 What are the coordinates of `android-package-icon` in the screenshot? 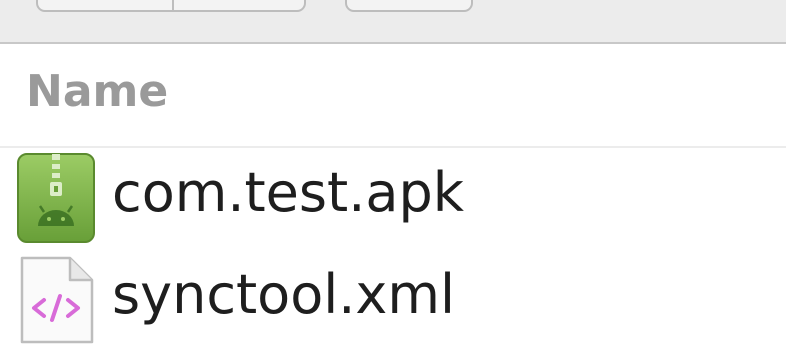 It's located at (57, 198).